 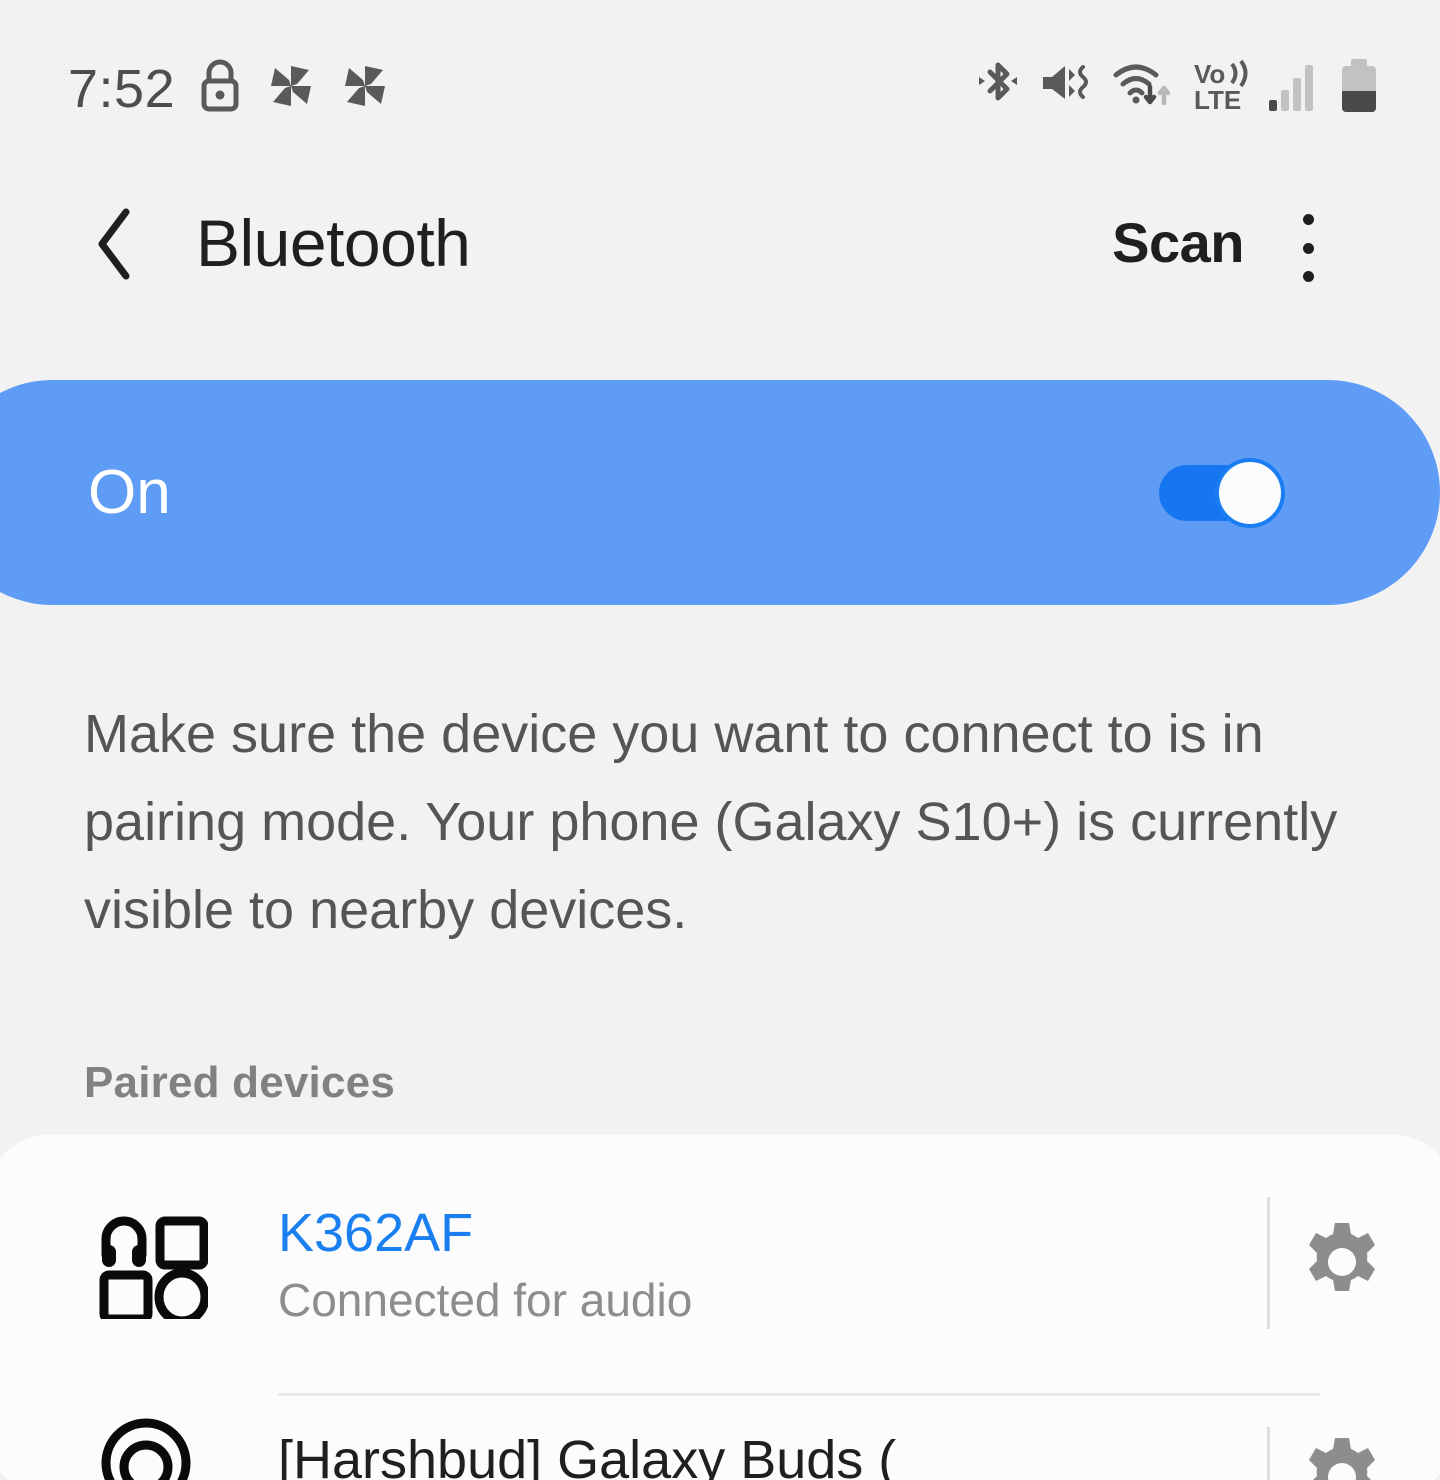 What do you see at coordinates (720, 75) in the screenshot?
I see `status-bar: 7:52 Vo LTE` at bounding box center [720, 75].